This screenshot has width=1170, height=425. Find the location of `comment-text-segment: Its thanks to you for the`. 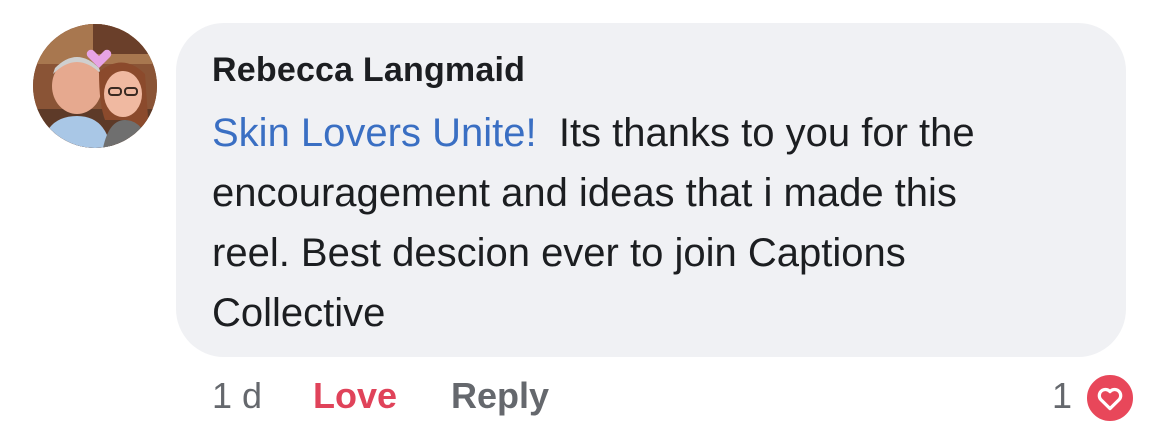

comment-text-segment: Its thanks to you for the is located at coordinates (766, 133).